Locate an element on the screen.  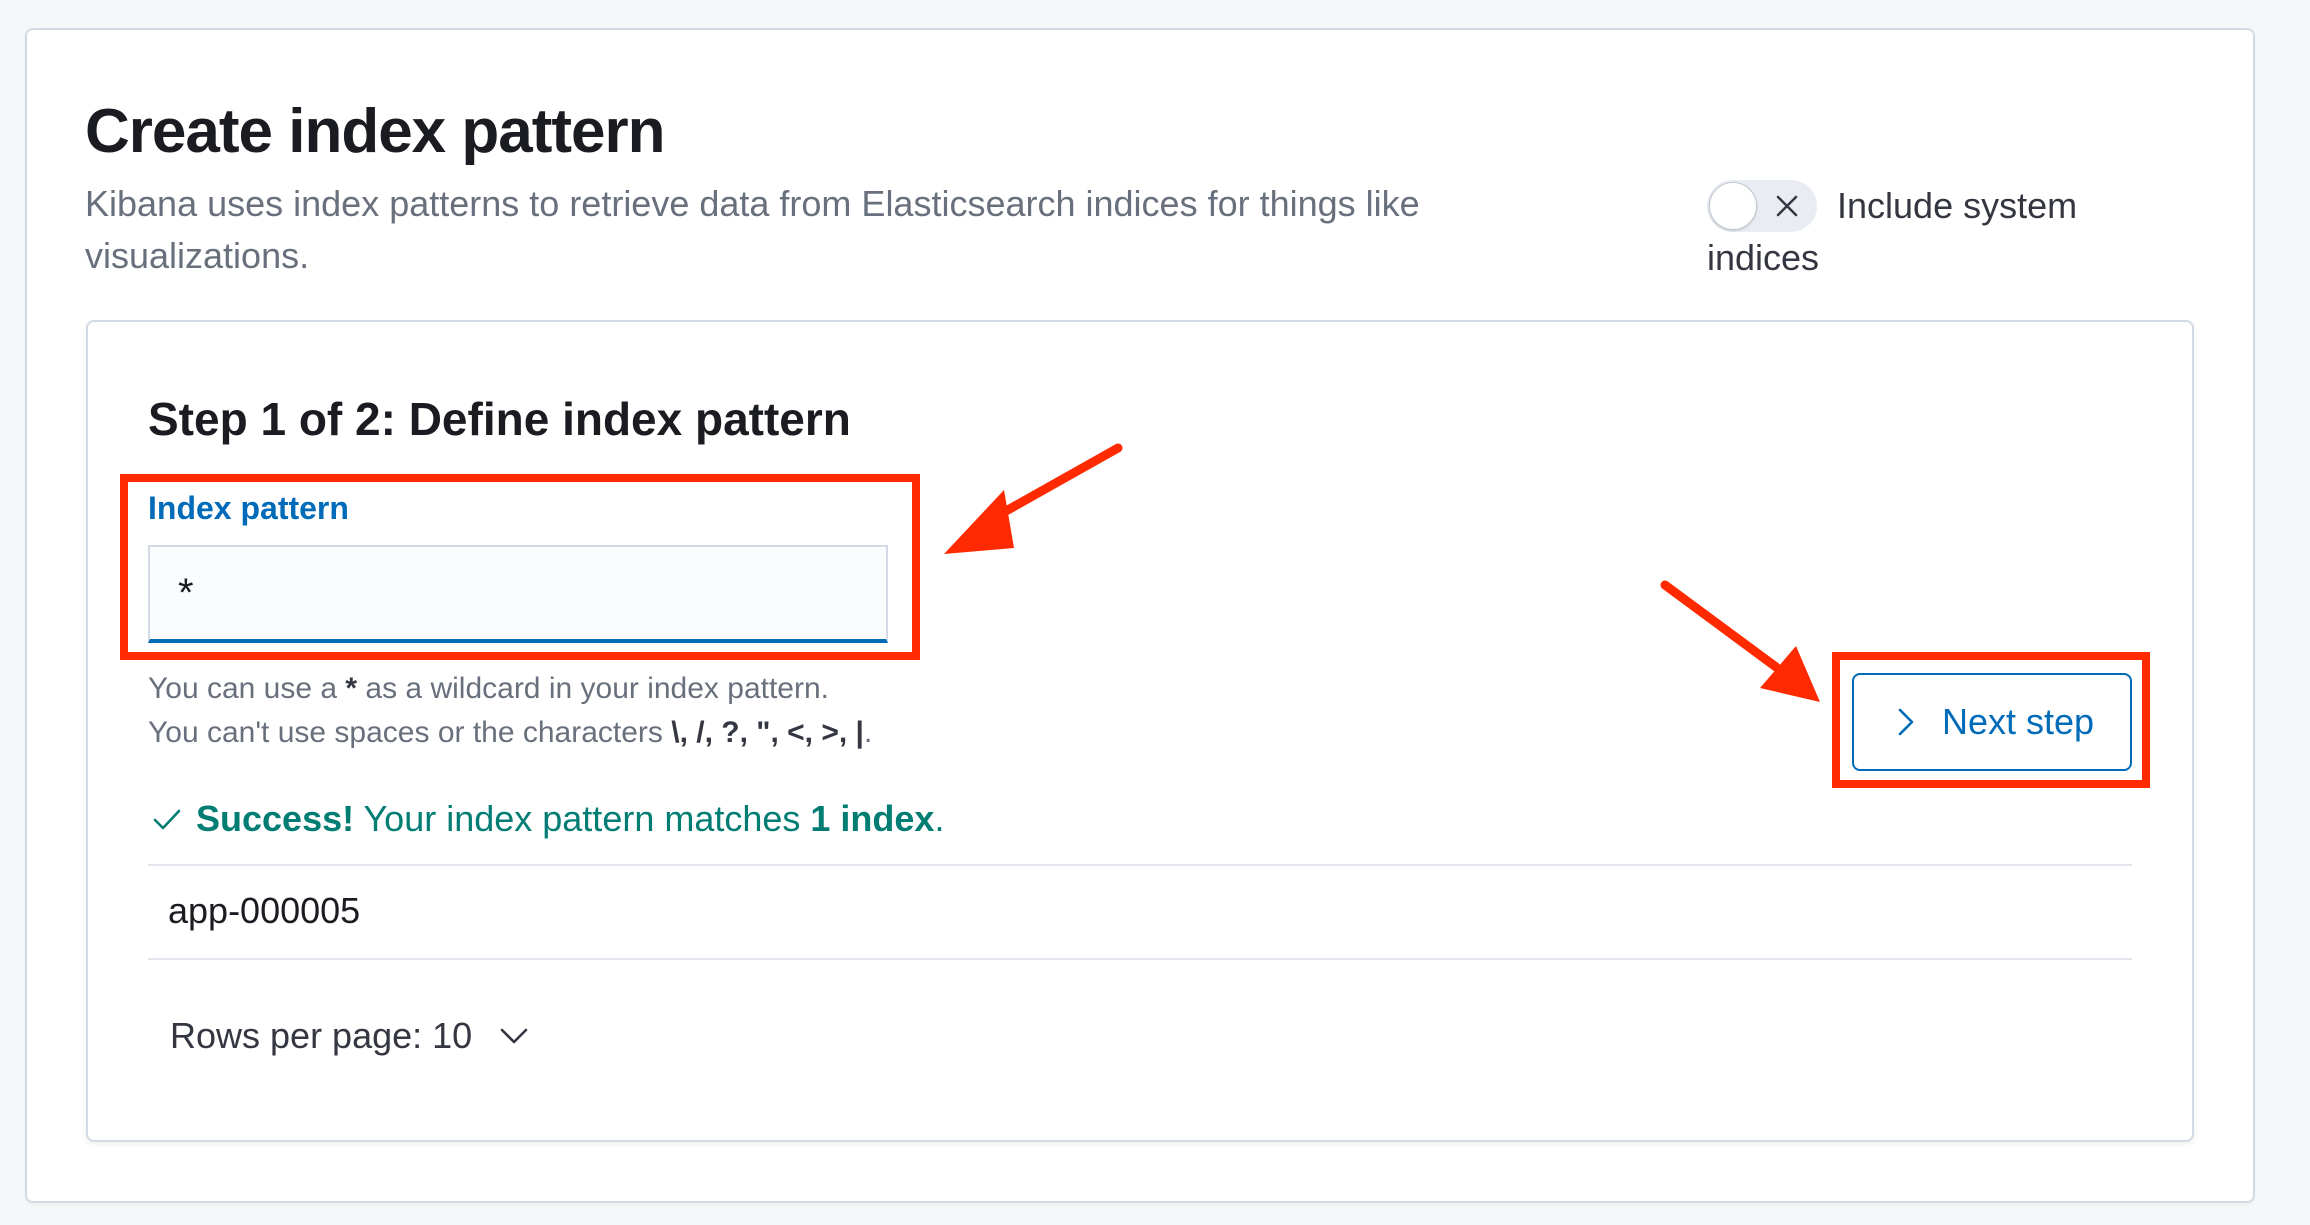
success-text: Your index pattern matches is located at coordinates (582, 818).